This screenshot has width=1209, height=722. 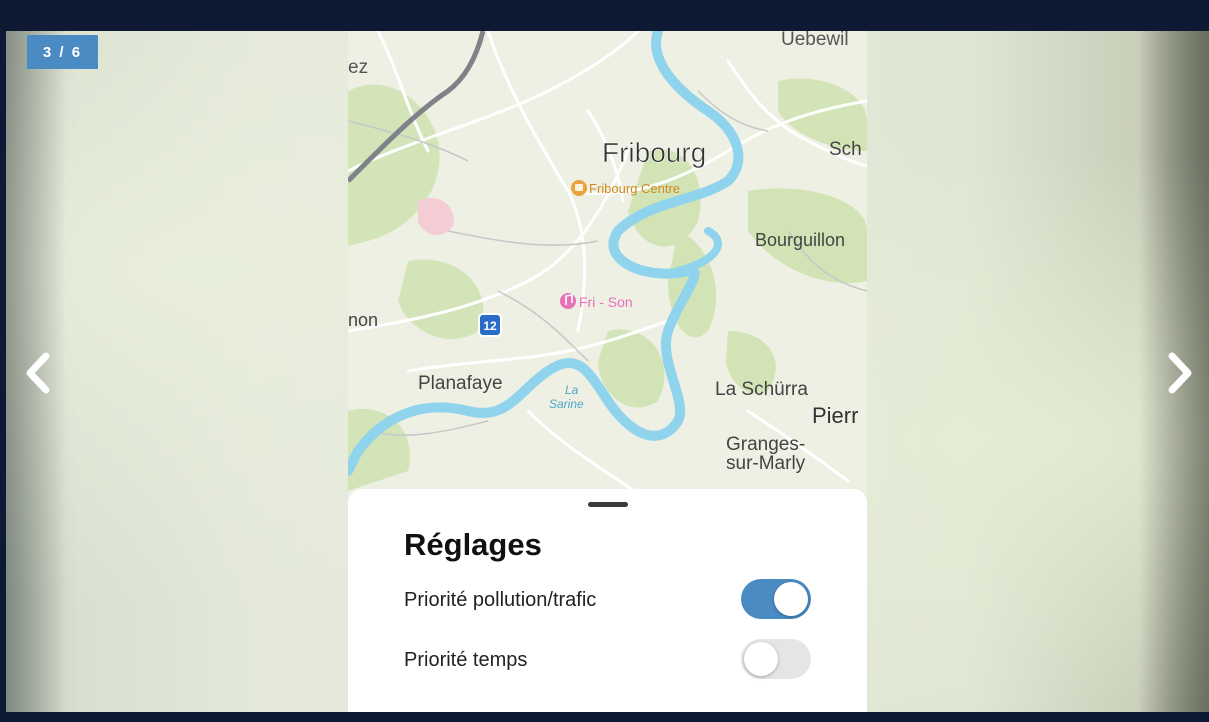 I want to click on settings-title: Réglages, so click(x=473, y=544).